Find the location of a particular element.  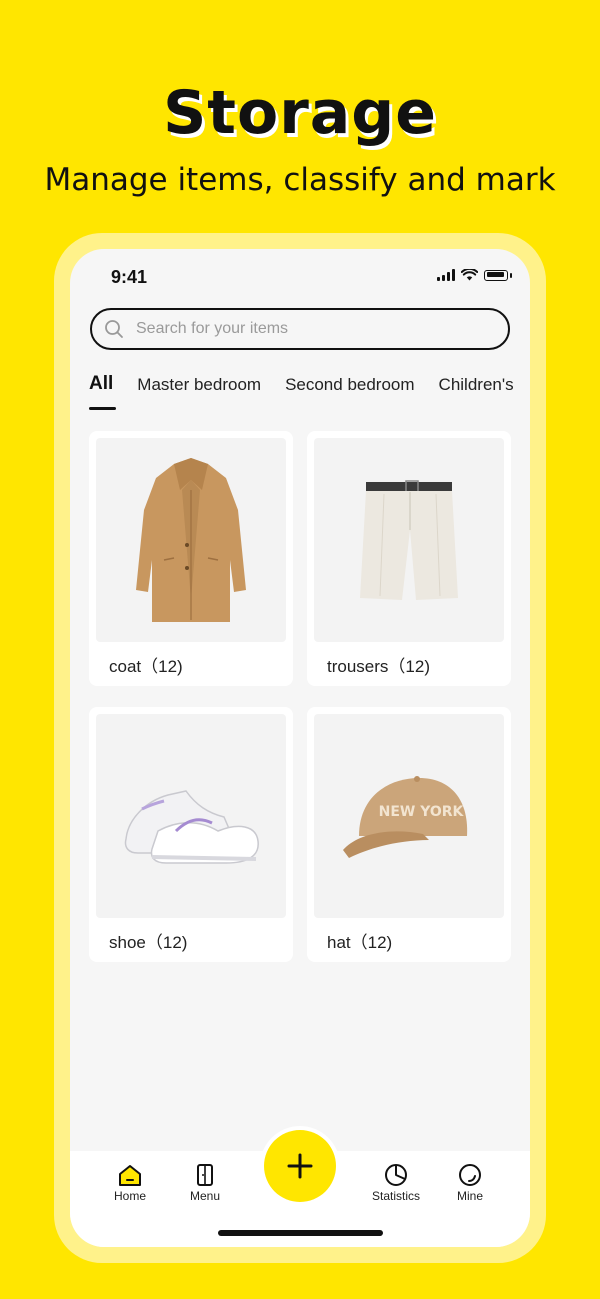

plus-icon is located at coordinates (300, 1166).